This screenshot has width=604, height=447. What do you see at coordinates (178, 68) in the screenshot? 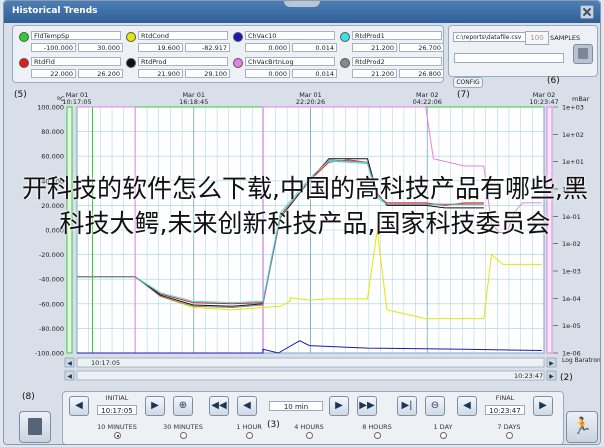
I see `tag-rtdprod: RtdProd 21.900 29.100` at bounding box center [178, 68].